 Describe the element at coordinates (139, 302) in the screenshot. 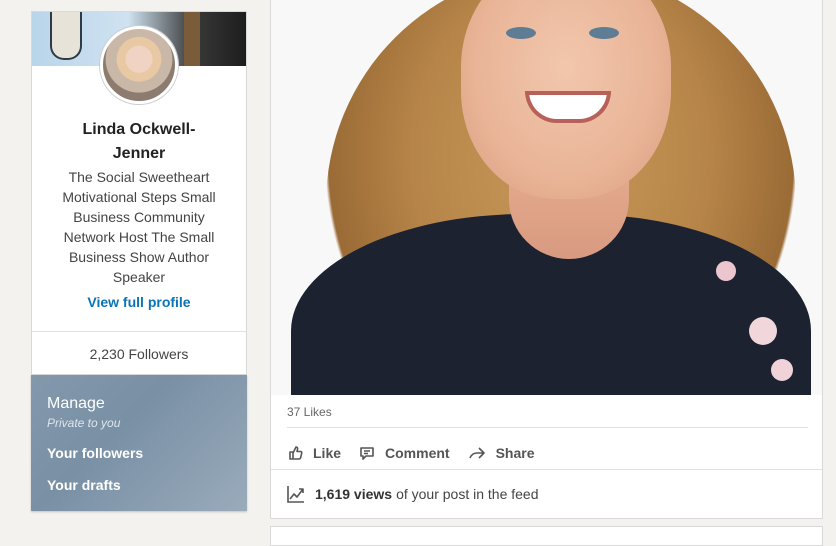

I see `view-full-profile-link: View full profile` at that location.